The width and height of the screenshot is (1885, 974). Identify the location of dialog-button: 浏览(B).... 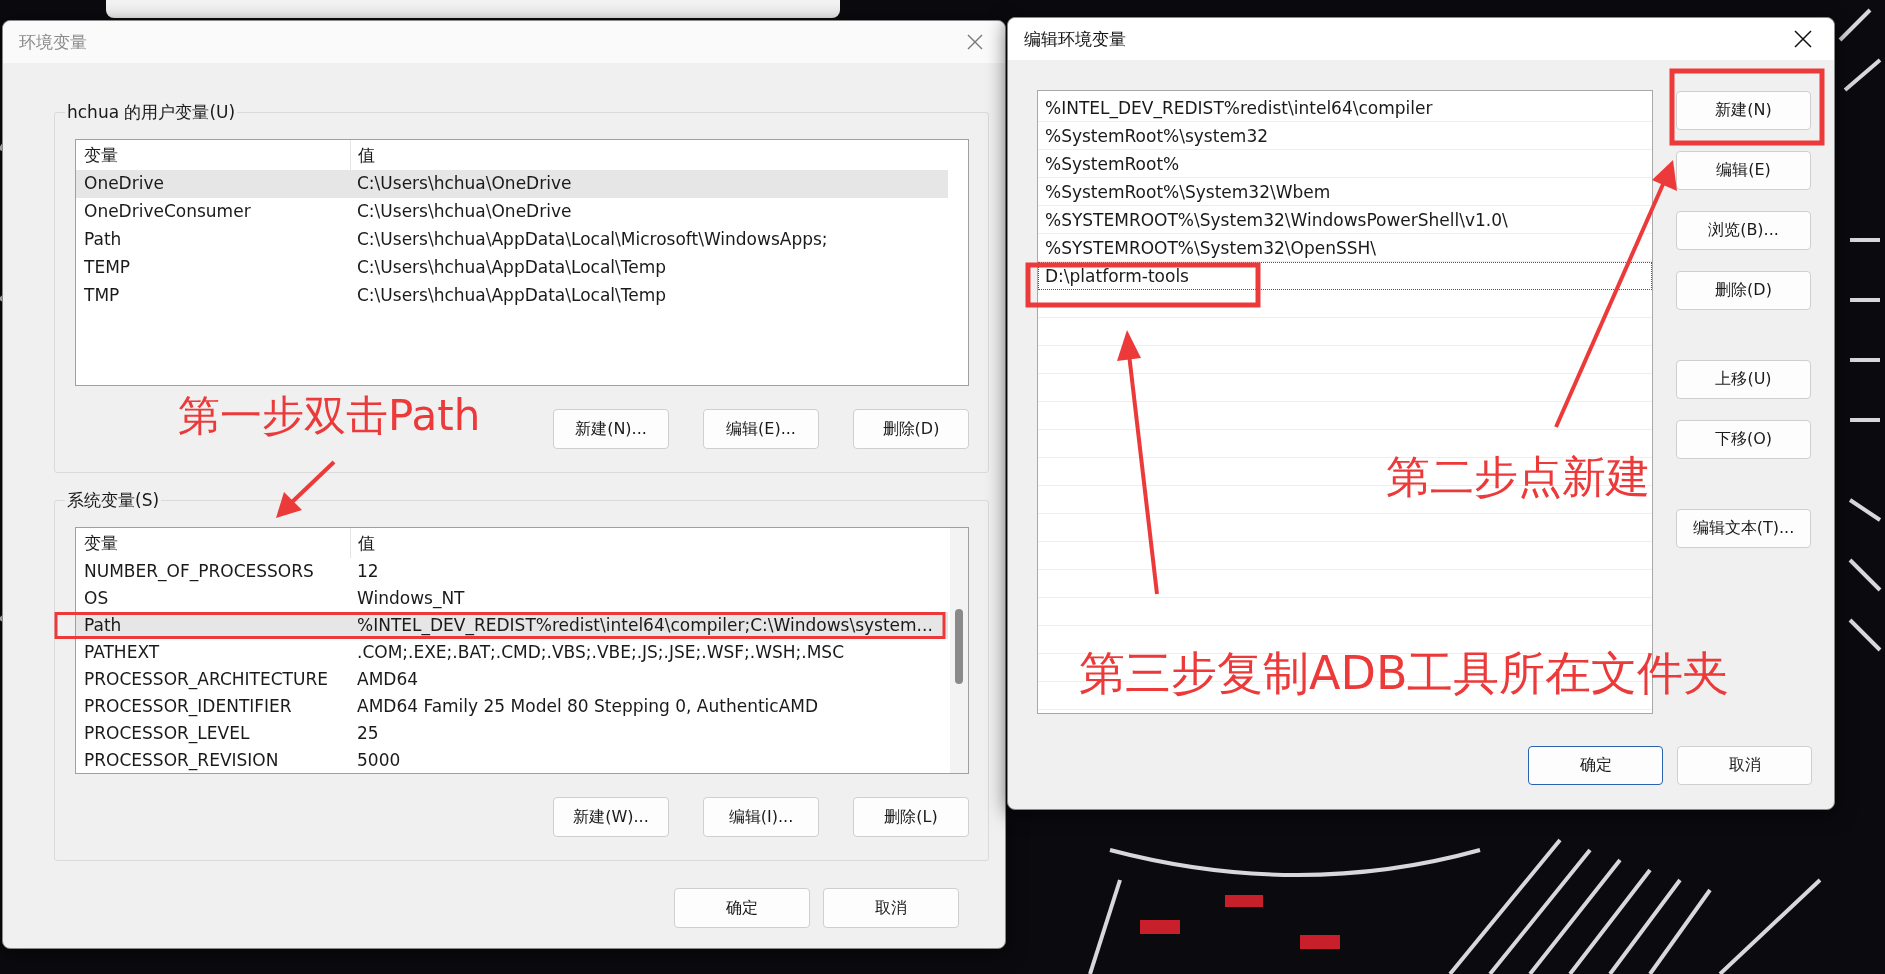
(1743, 230).